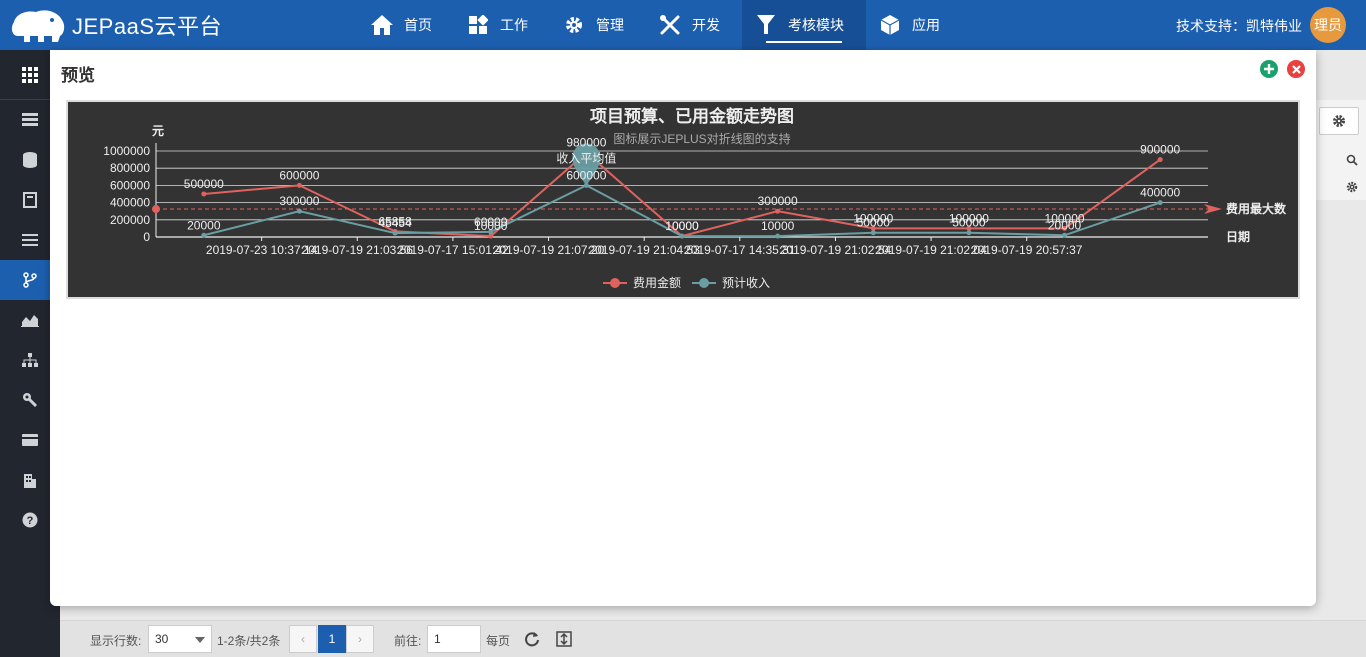 The width and height of the screenshot is (1366, 657). I want to click on data-label: 300000, so click(778, 201).